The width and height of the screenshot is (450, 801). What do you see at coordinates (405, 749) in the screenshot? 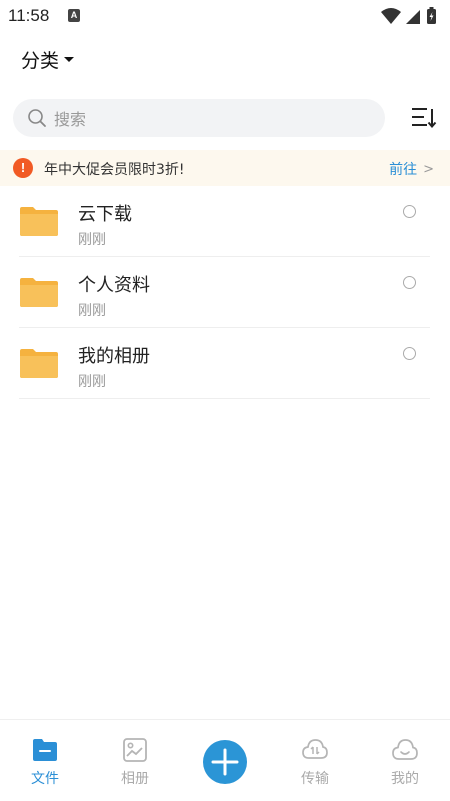
I see `smile-cloud-icon` at bounding box center [405, 749].